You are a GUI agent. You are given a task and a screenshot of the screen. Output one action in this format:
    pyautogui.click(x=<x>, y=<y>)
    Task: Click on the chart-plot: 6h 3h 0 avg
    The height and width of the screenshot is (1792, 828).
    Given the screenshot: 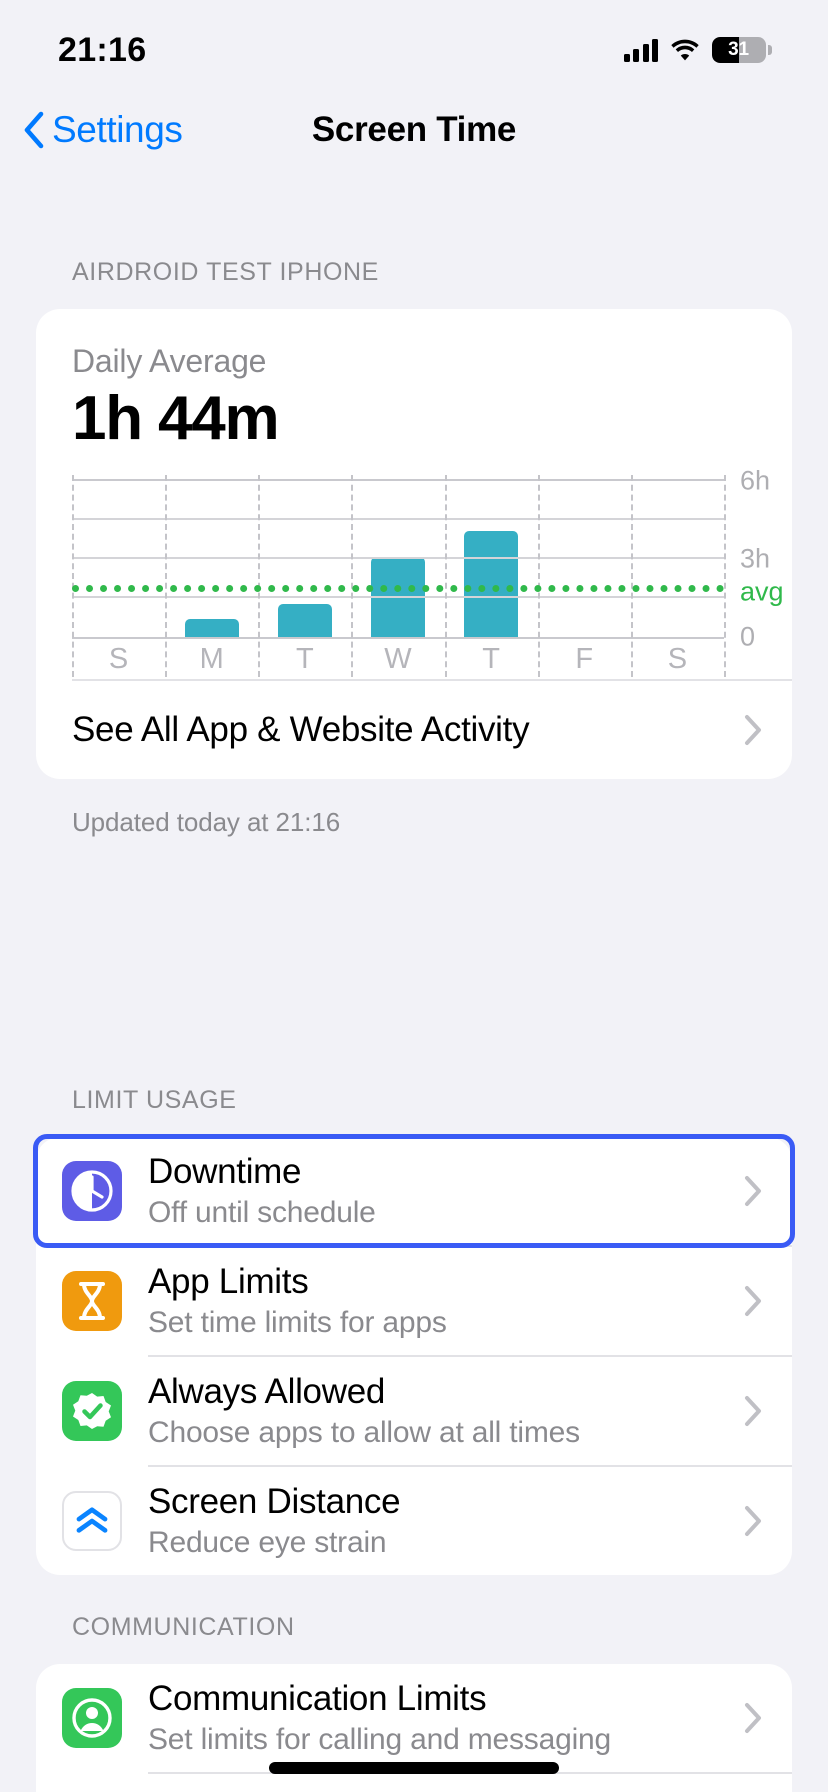 What is the action you would take?
    pyautogui.click(x=428, y=572)
    